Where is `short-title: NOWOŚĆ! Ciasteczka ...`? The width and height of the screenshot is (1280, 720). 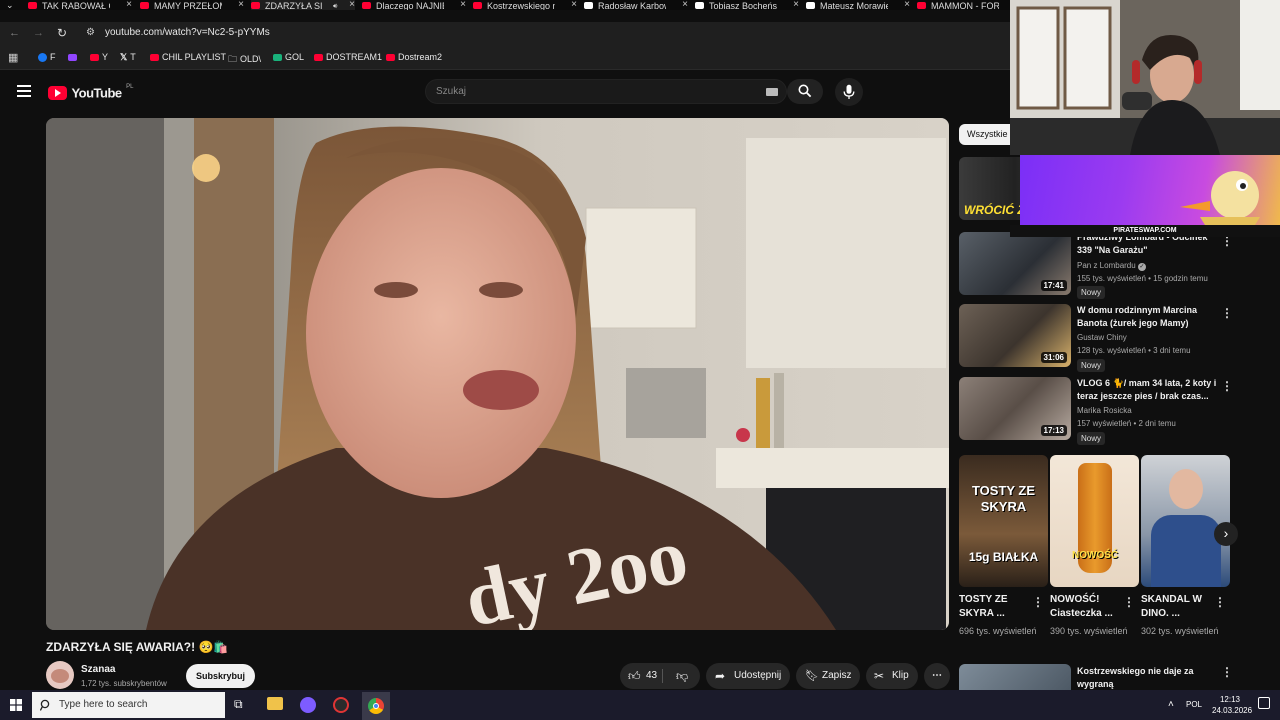
short-title: NOWOŚĆ! Ciasteczka ... is located at coordinates (1090, 607).